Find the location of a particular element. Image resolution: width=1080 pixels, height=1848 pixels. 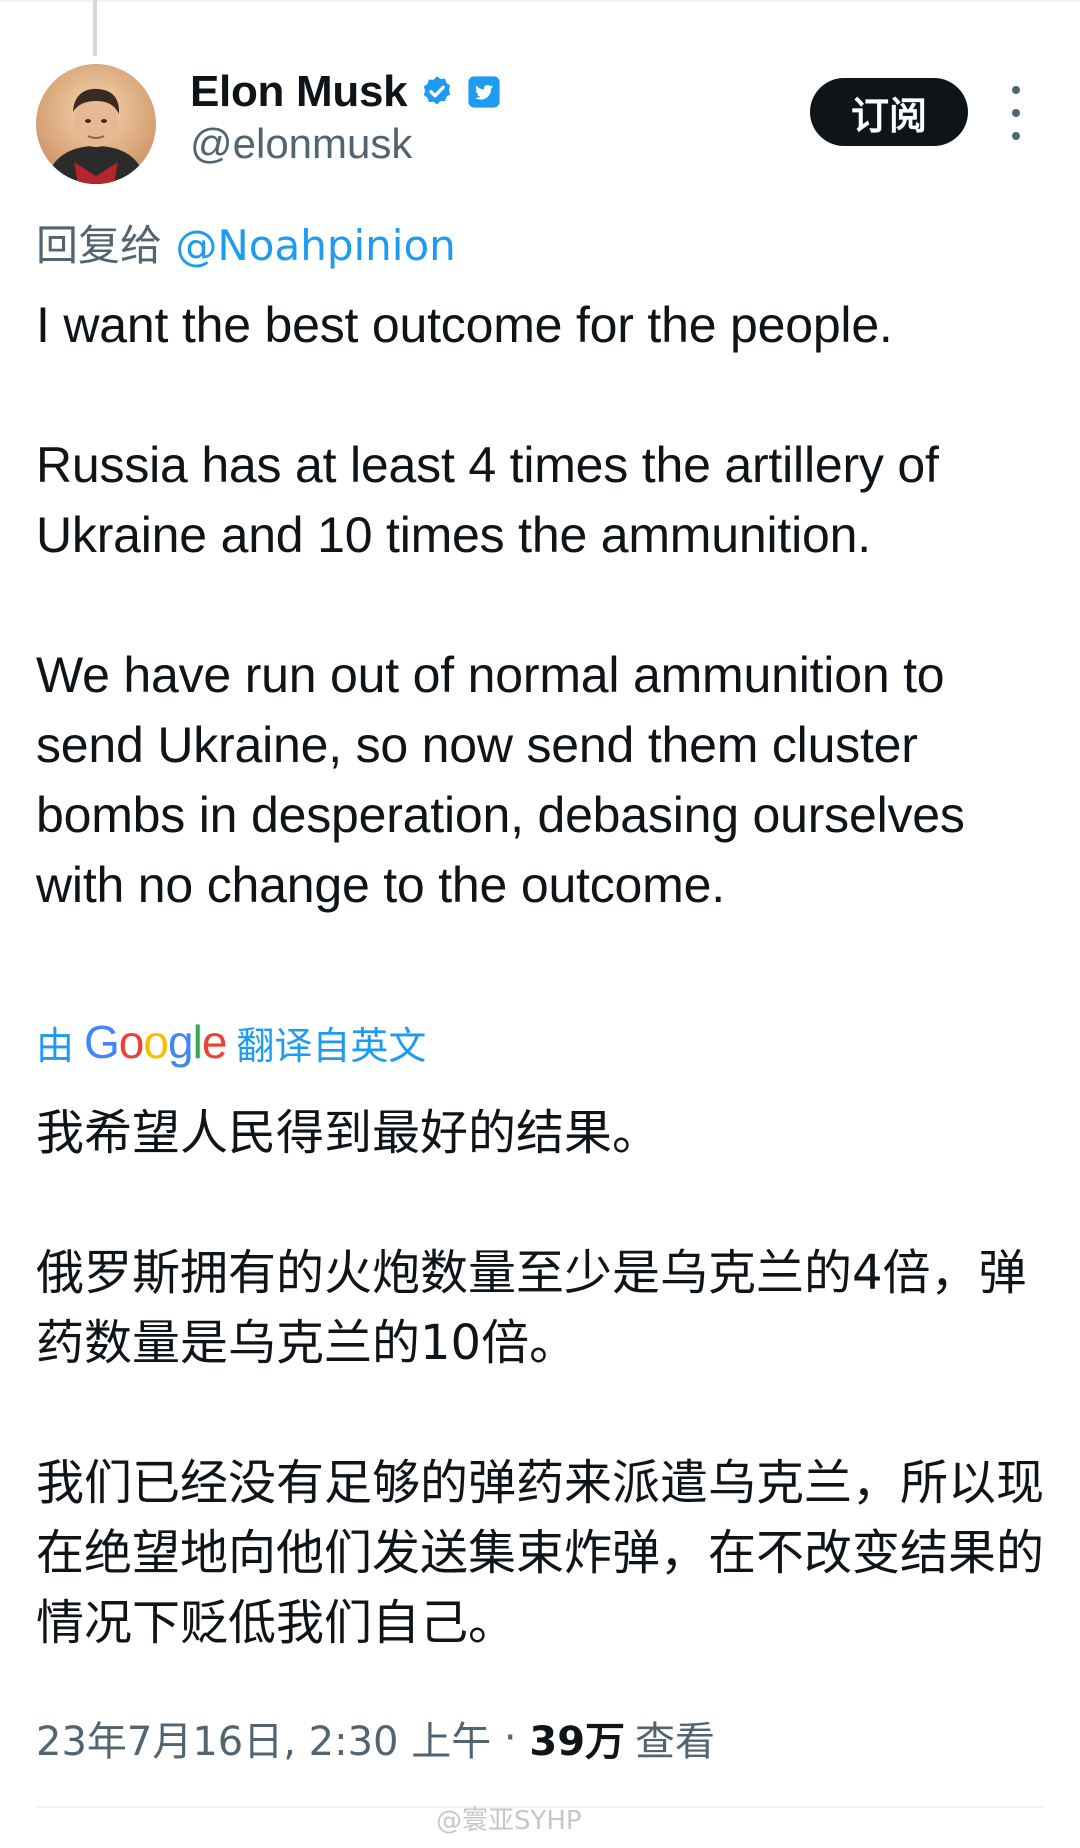

top-divider is located at coordinates (540, 1).